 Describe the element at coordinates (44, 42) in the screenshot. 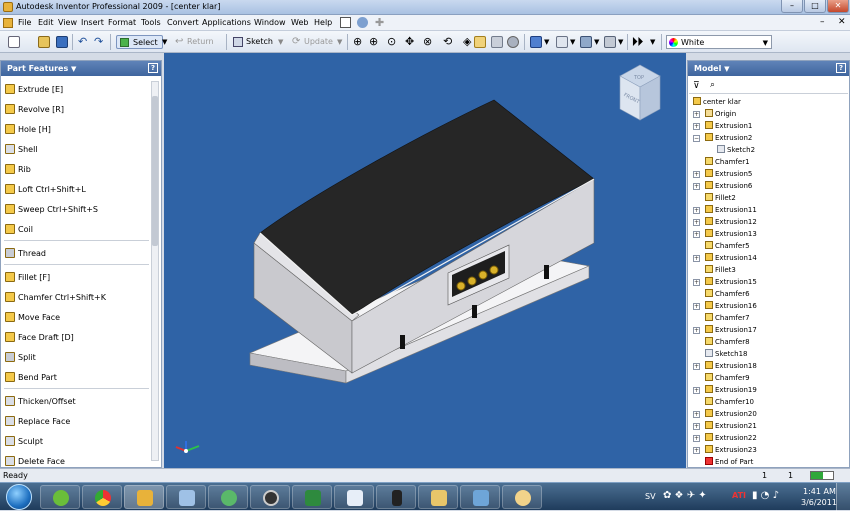

I see `open-icon` at that location.